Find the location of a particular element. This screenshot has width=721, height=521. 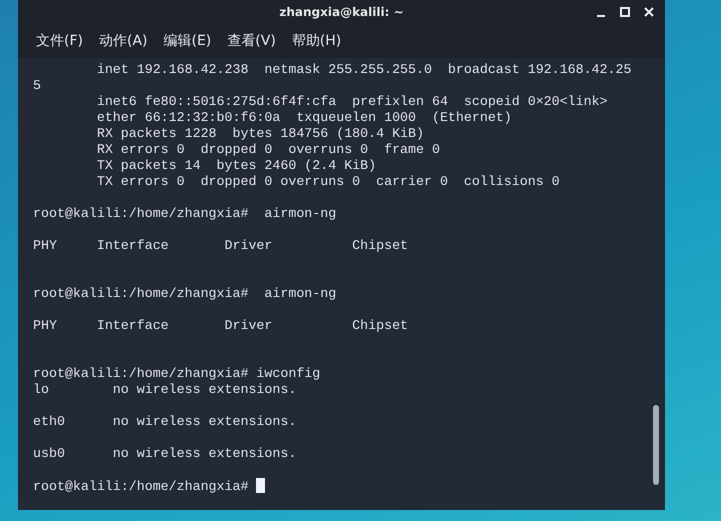

output-line: usb0 no wireless extensions. is located at coordinates (165, 454).